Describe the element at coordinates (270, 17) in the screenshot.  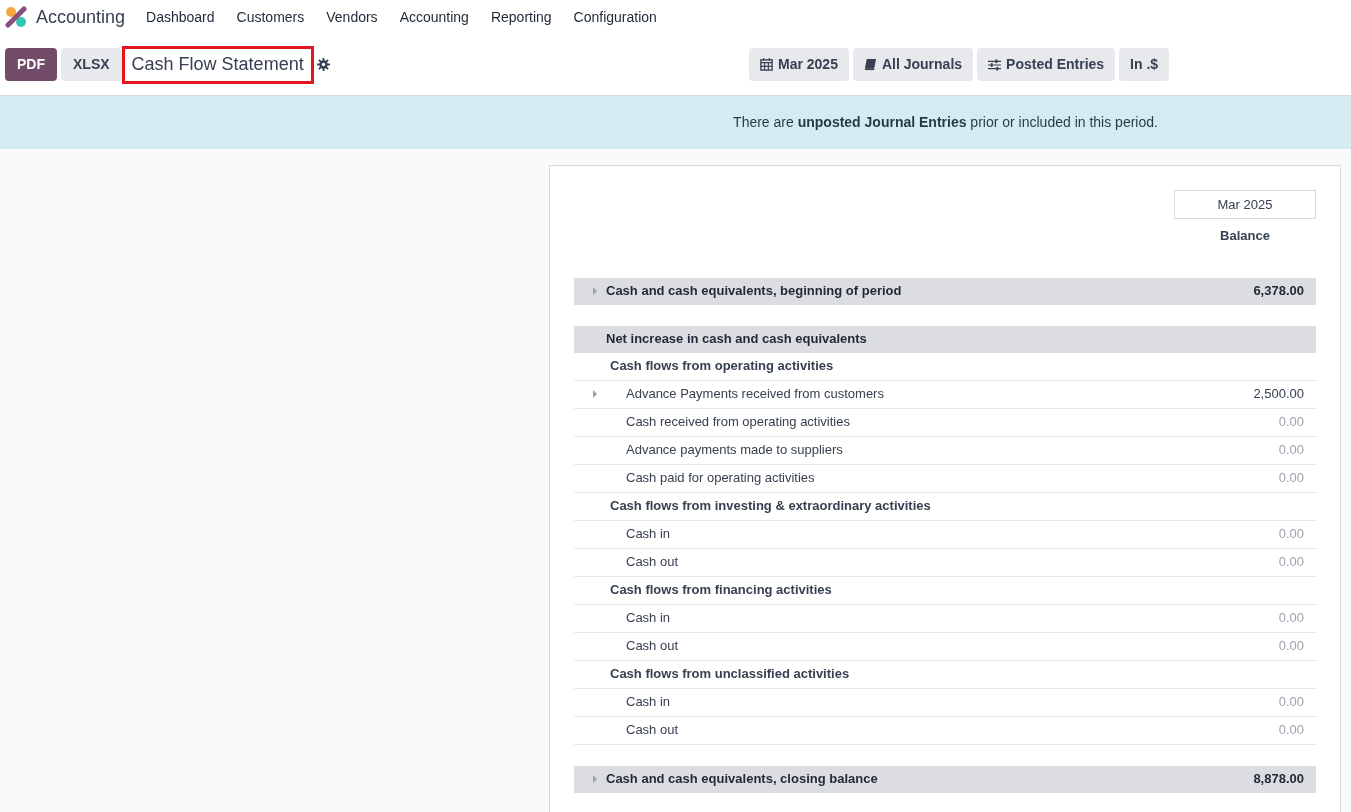
I see `menu-item: Customers` at that location.